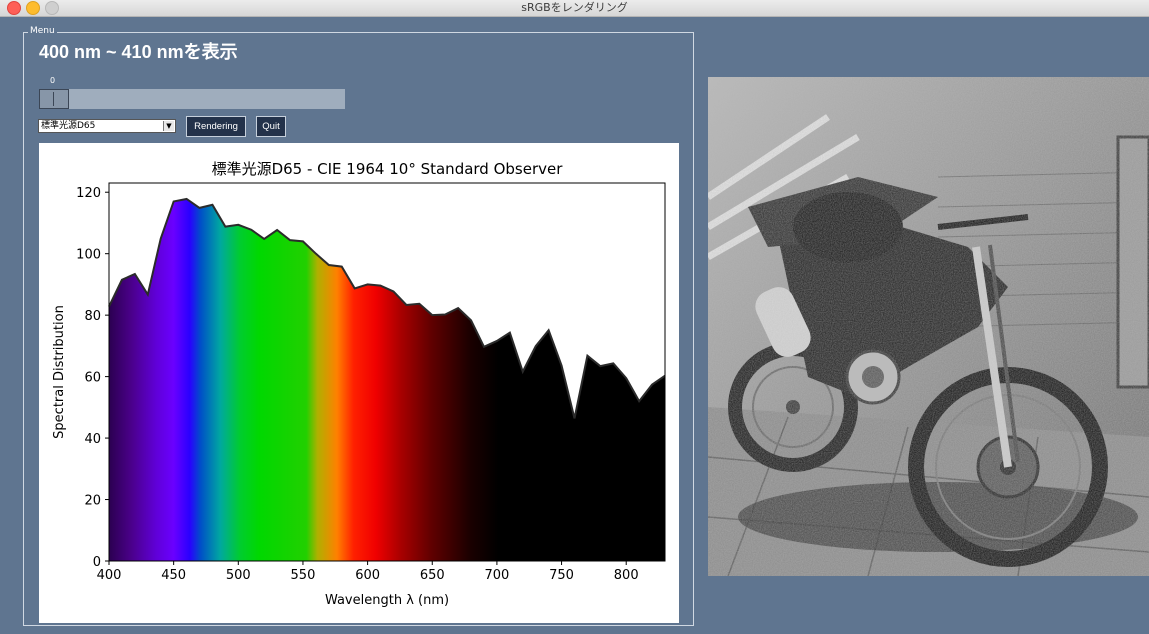 Image resolution: width=1149 pixels, height=634 pixels. Describe the element at coordinates (54, 99) in the screenshot. I see `wavelength-slider-thumb` at that location.